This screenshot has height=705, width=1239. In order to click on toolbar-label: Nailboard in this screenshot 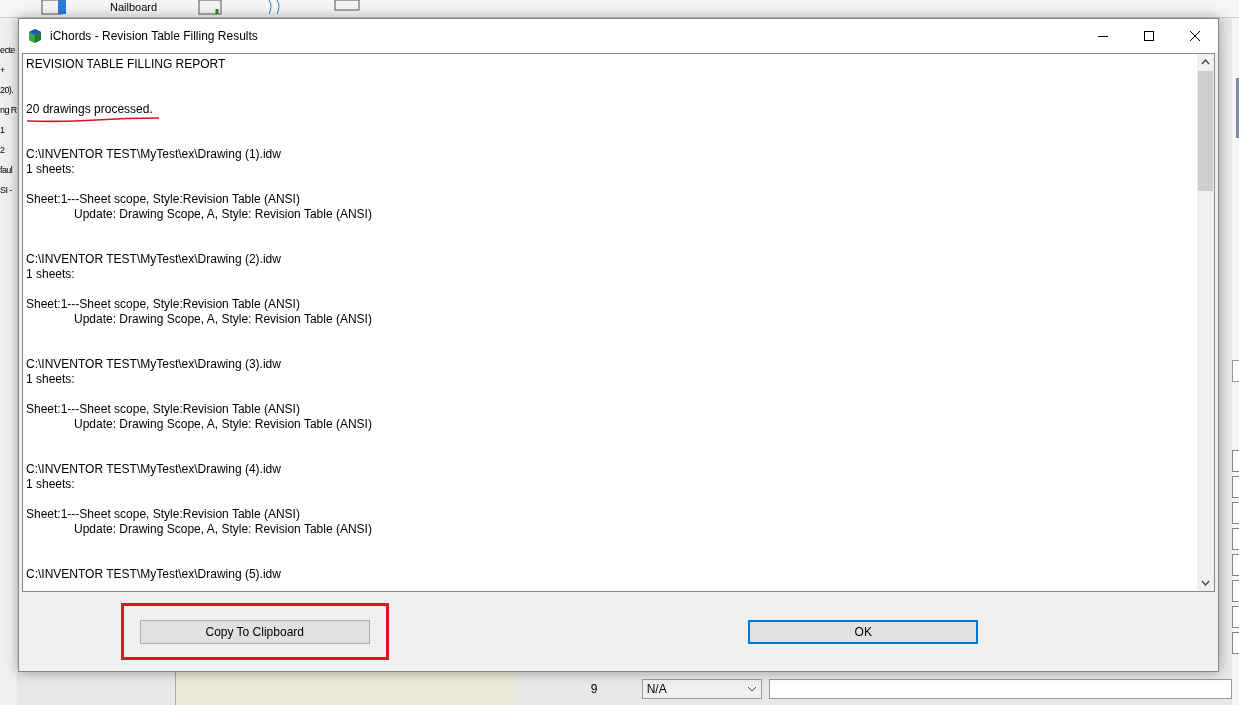, I will do `click(134, 7)`.